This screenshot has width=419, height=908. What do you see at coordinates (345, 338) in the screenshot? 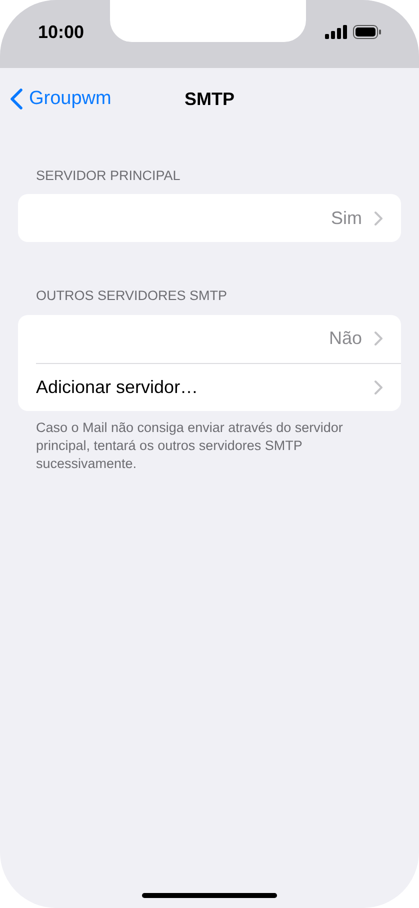
I see `row-value: Não` at bounding box center [345, 338].